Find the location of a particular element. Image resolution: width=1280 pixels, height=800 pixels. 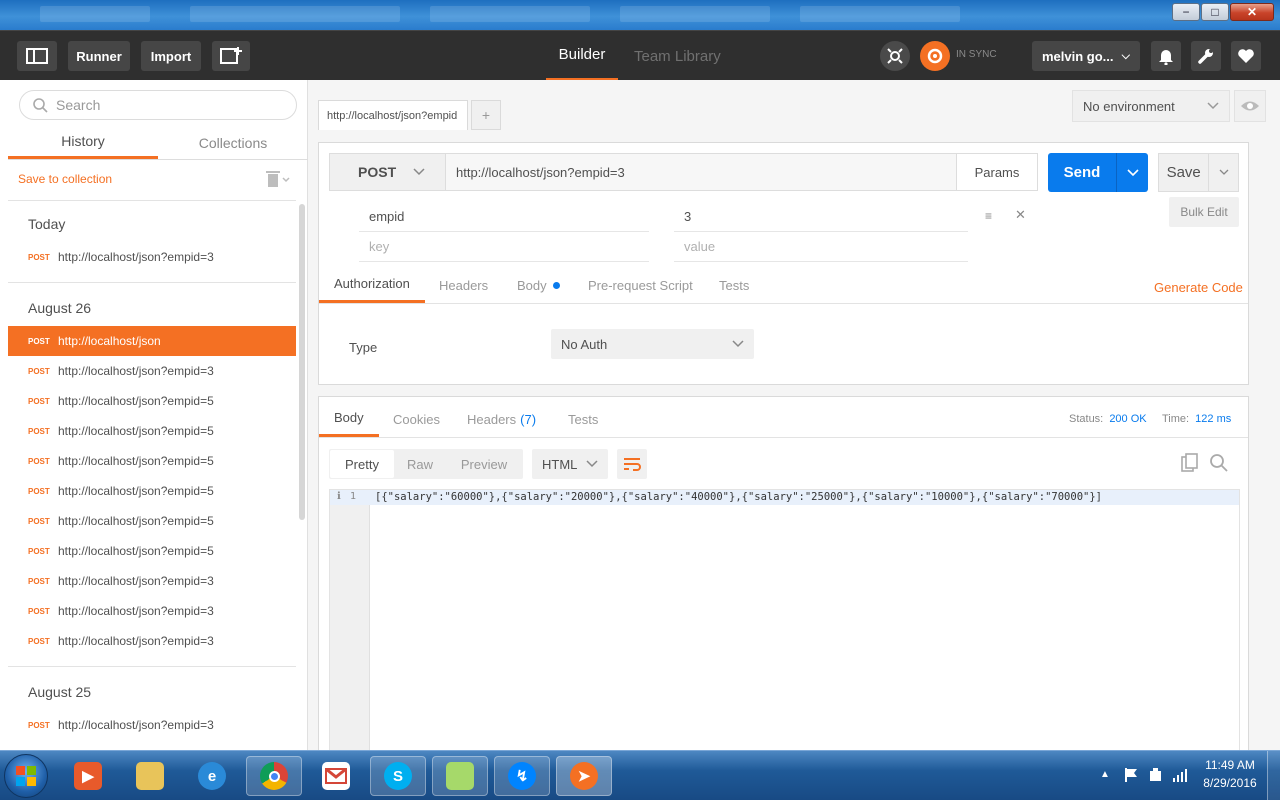

params-button: Params is located at coordinates (997, 172).